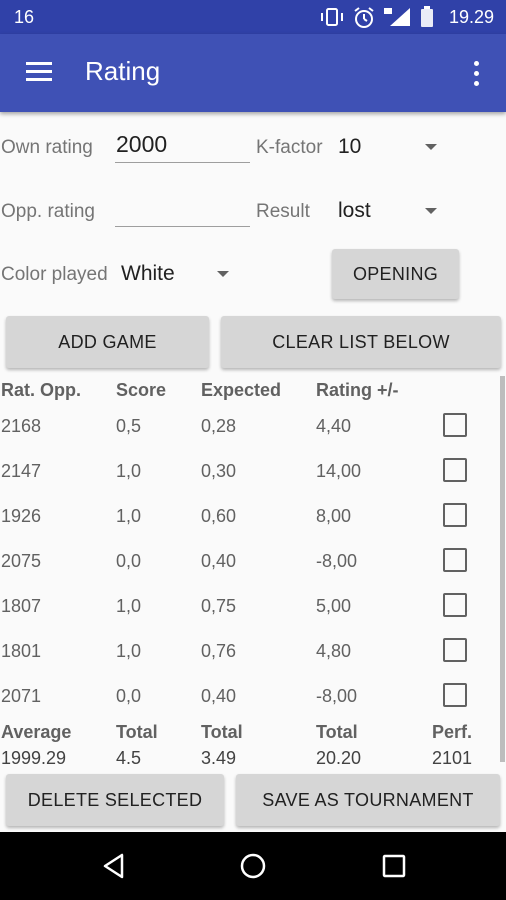 This screenshot has width=506, height=900. I want to click on signal-icon, so click(397, 17).